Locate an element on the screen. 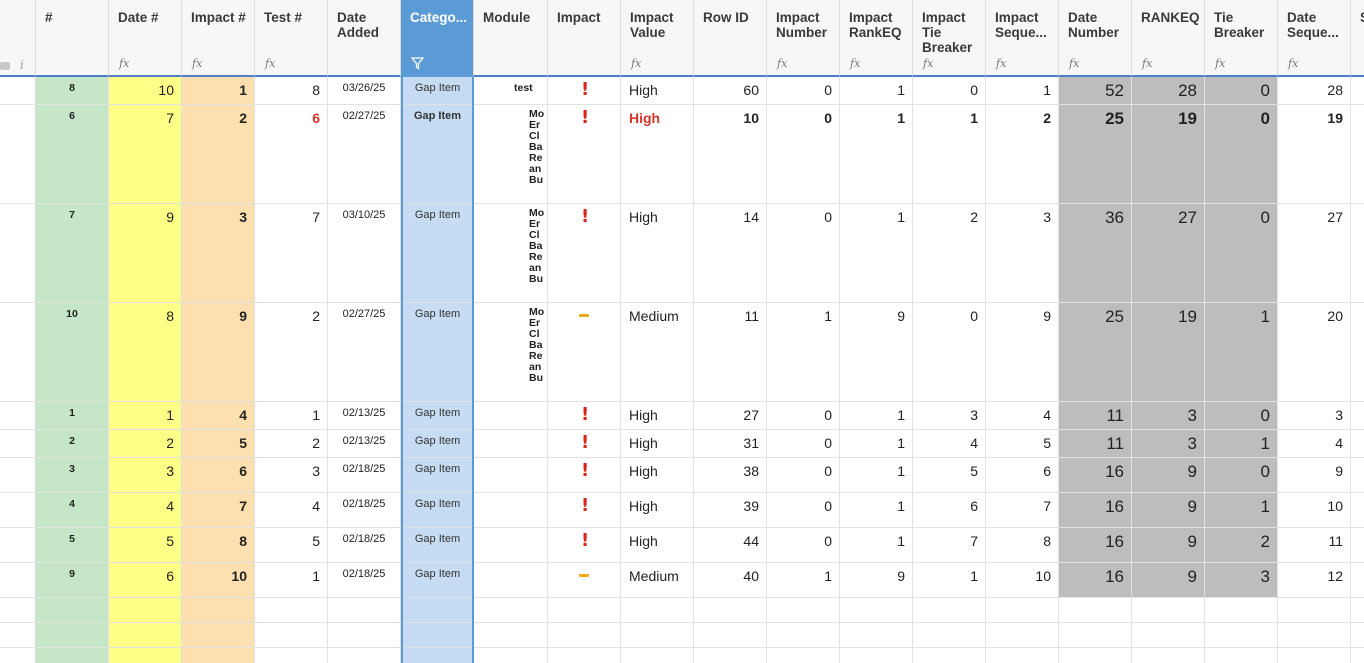 The image size is (1364, 663). column-header-row_id: Row ID is located at coordinates (730, 38).